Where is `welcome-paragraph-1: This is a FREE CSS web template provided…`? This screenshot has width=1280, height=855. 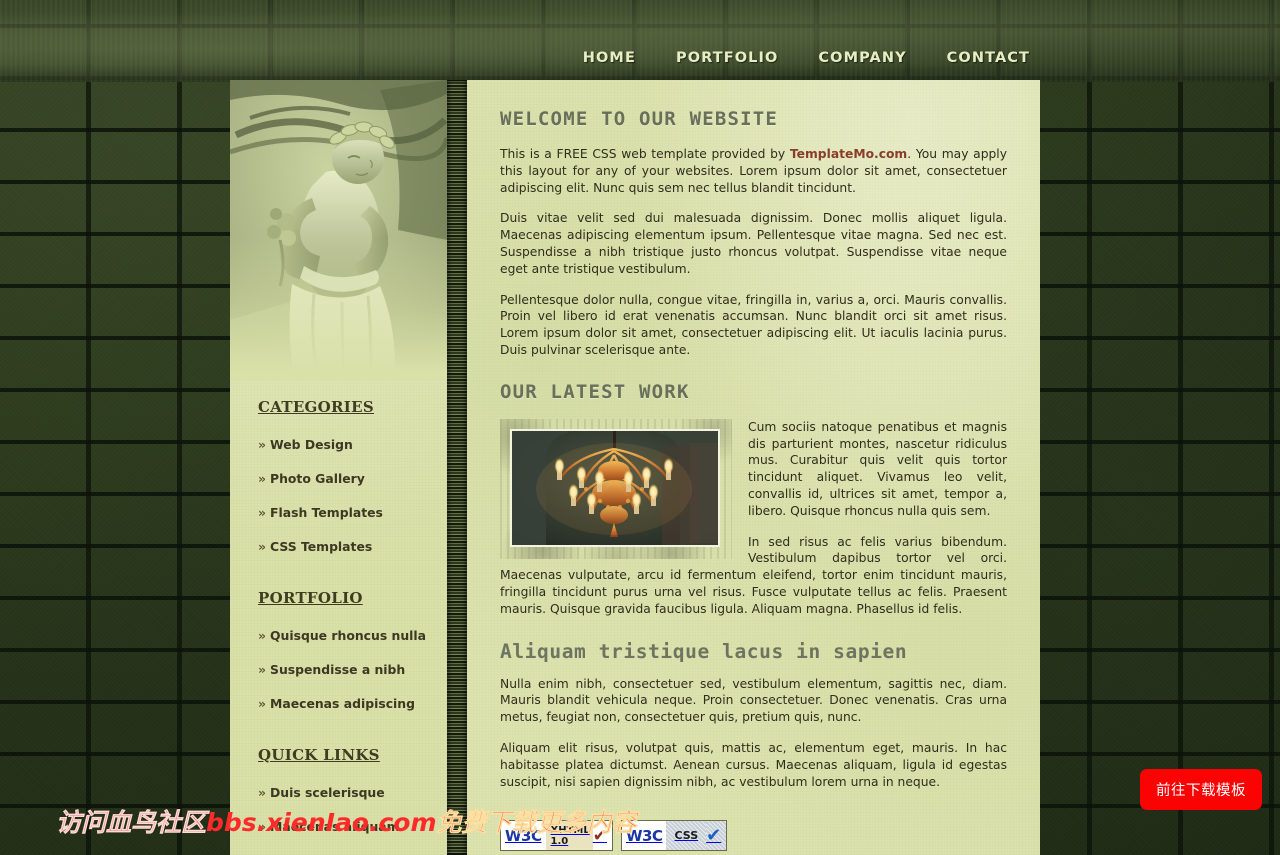 welcome-paragraph-1: This is a FREE CSS web template provided… is located at coordinates (753, 171).